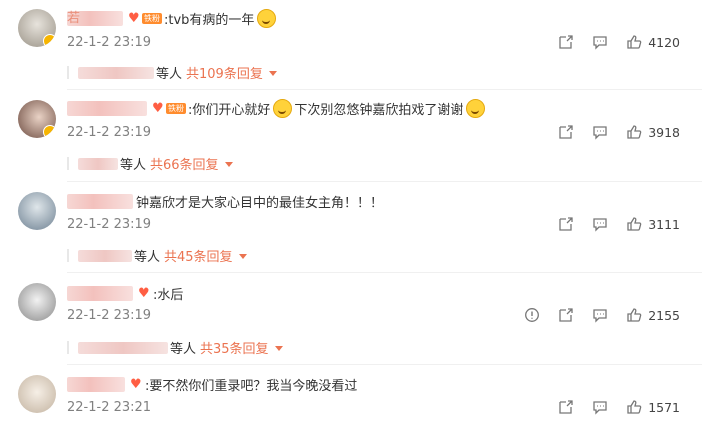 Image resolution: width=702 pixels, height=423 pixels. I want to click on reply-more-link: 共109条回复, so click(224, 72).